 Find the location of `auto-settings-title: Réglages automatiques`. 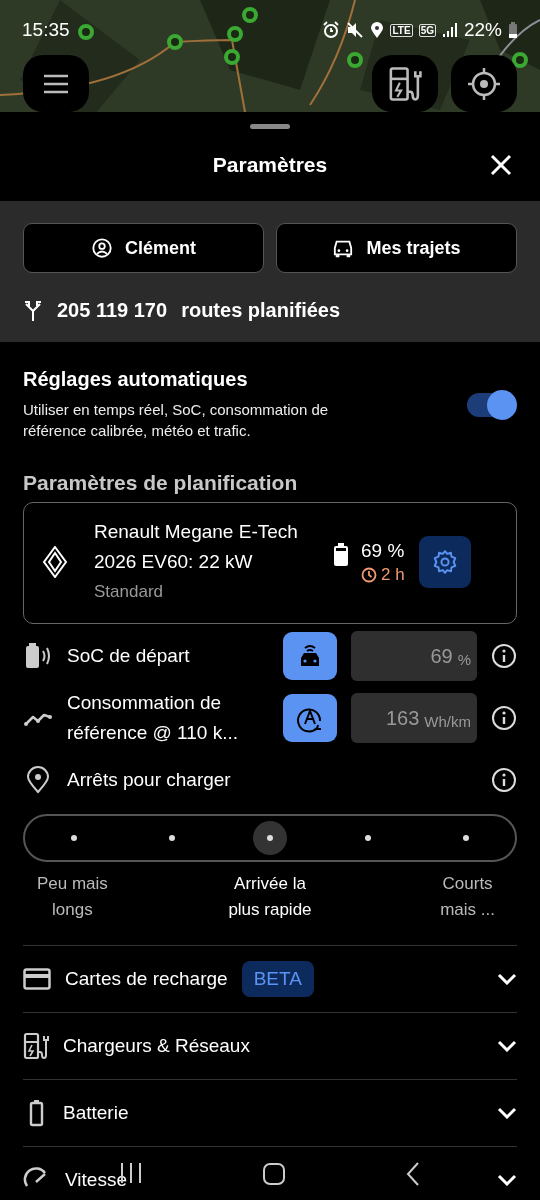

auto-settings-title: Réglages automatiques is located at coordinates (136, 379).